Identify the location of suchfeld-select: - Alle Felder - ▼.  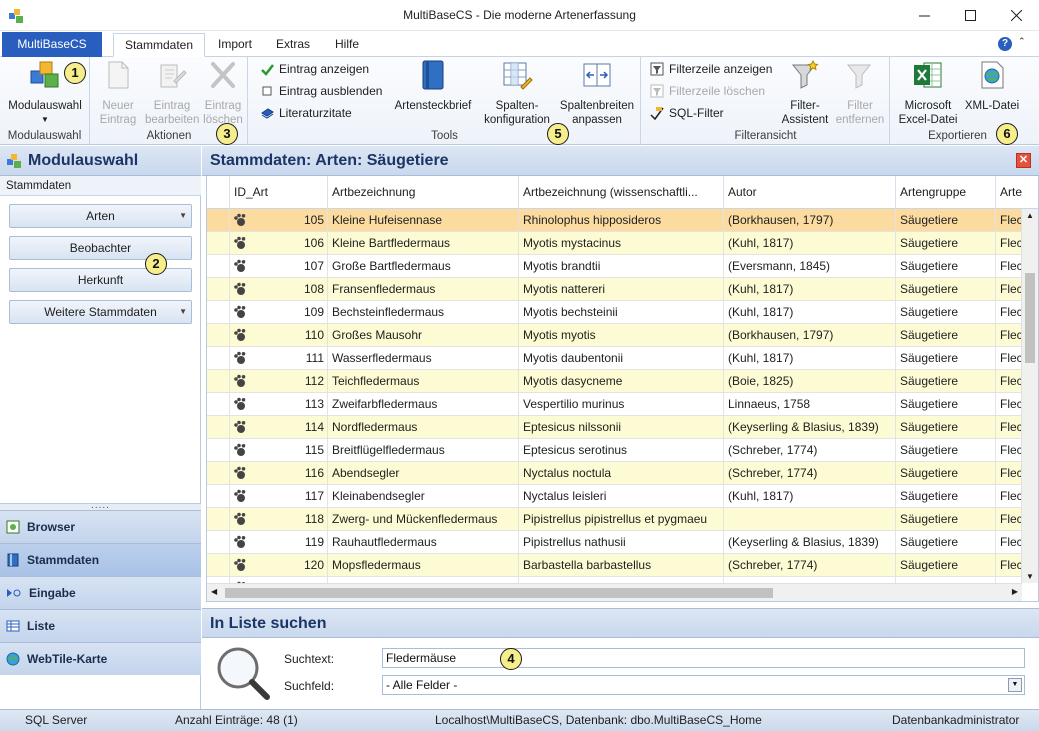
(703, 685).